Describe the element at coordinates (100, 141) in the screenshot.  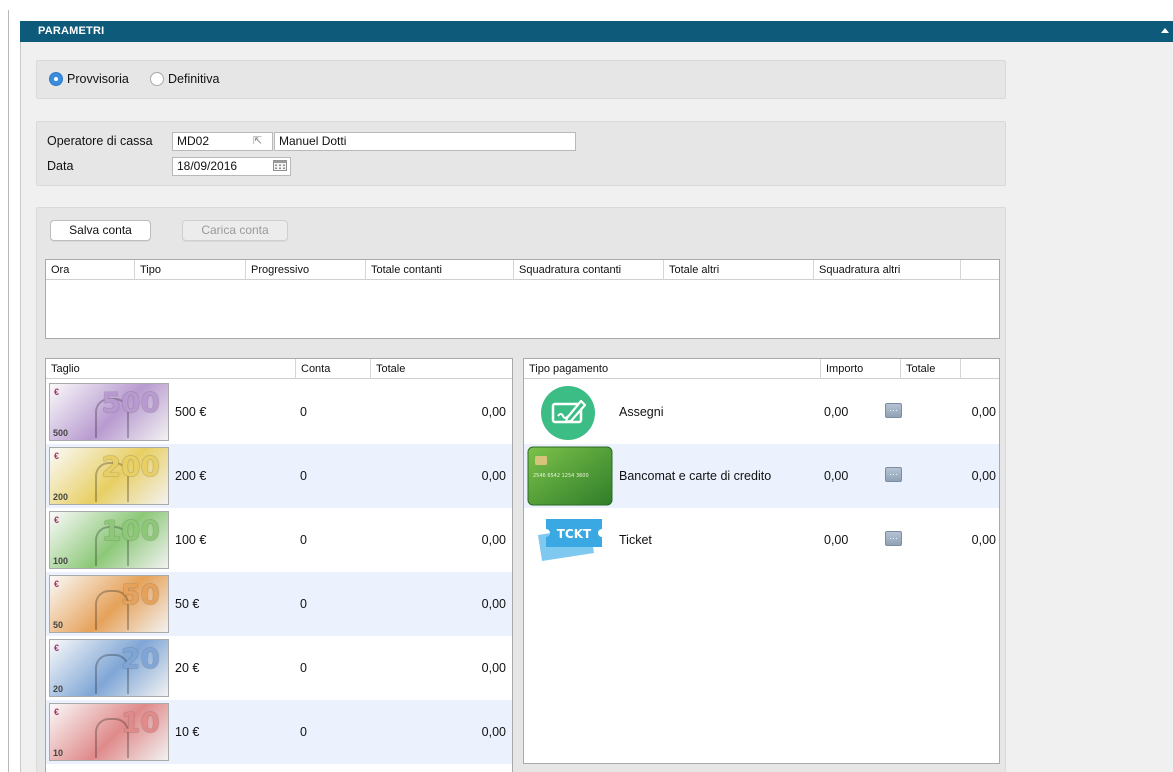
I see `operator-label: Operatore di cassa` at that location.